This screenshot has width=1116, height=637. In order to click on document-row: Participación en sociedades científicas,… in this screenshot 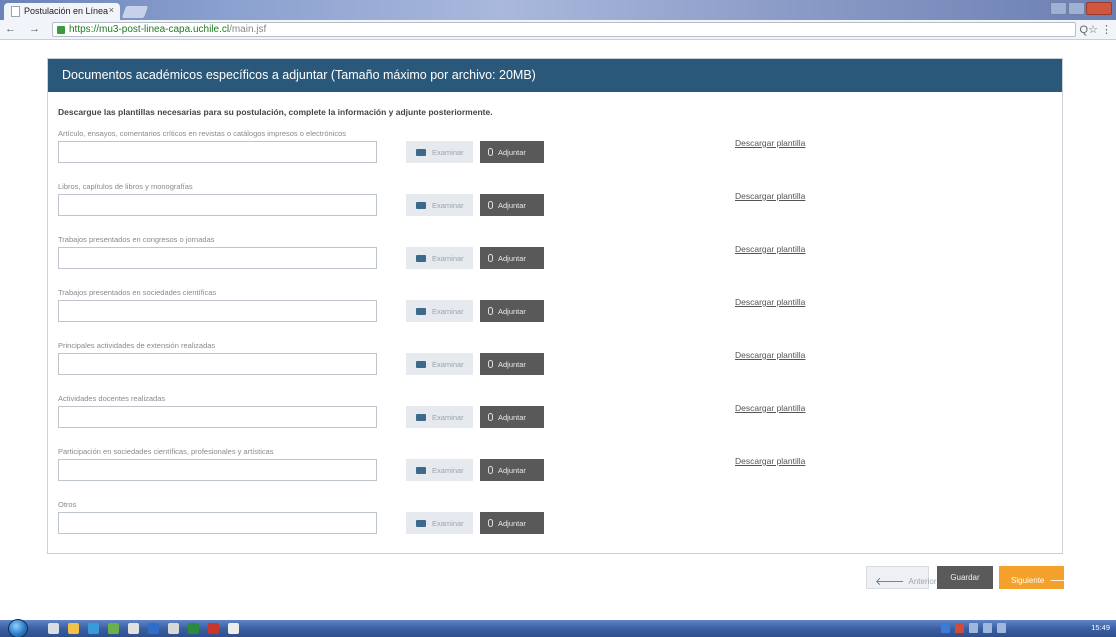, I will do `click(558, 474)`.